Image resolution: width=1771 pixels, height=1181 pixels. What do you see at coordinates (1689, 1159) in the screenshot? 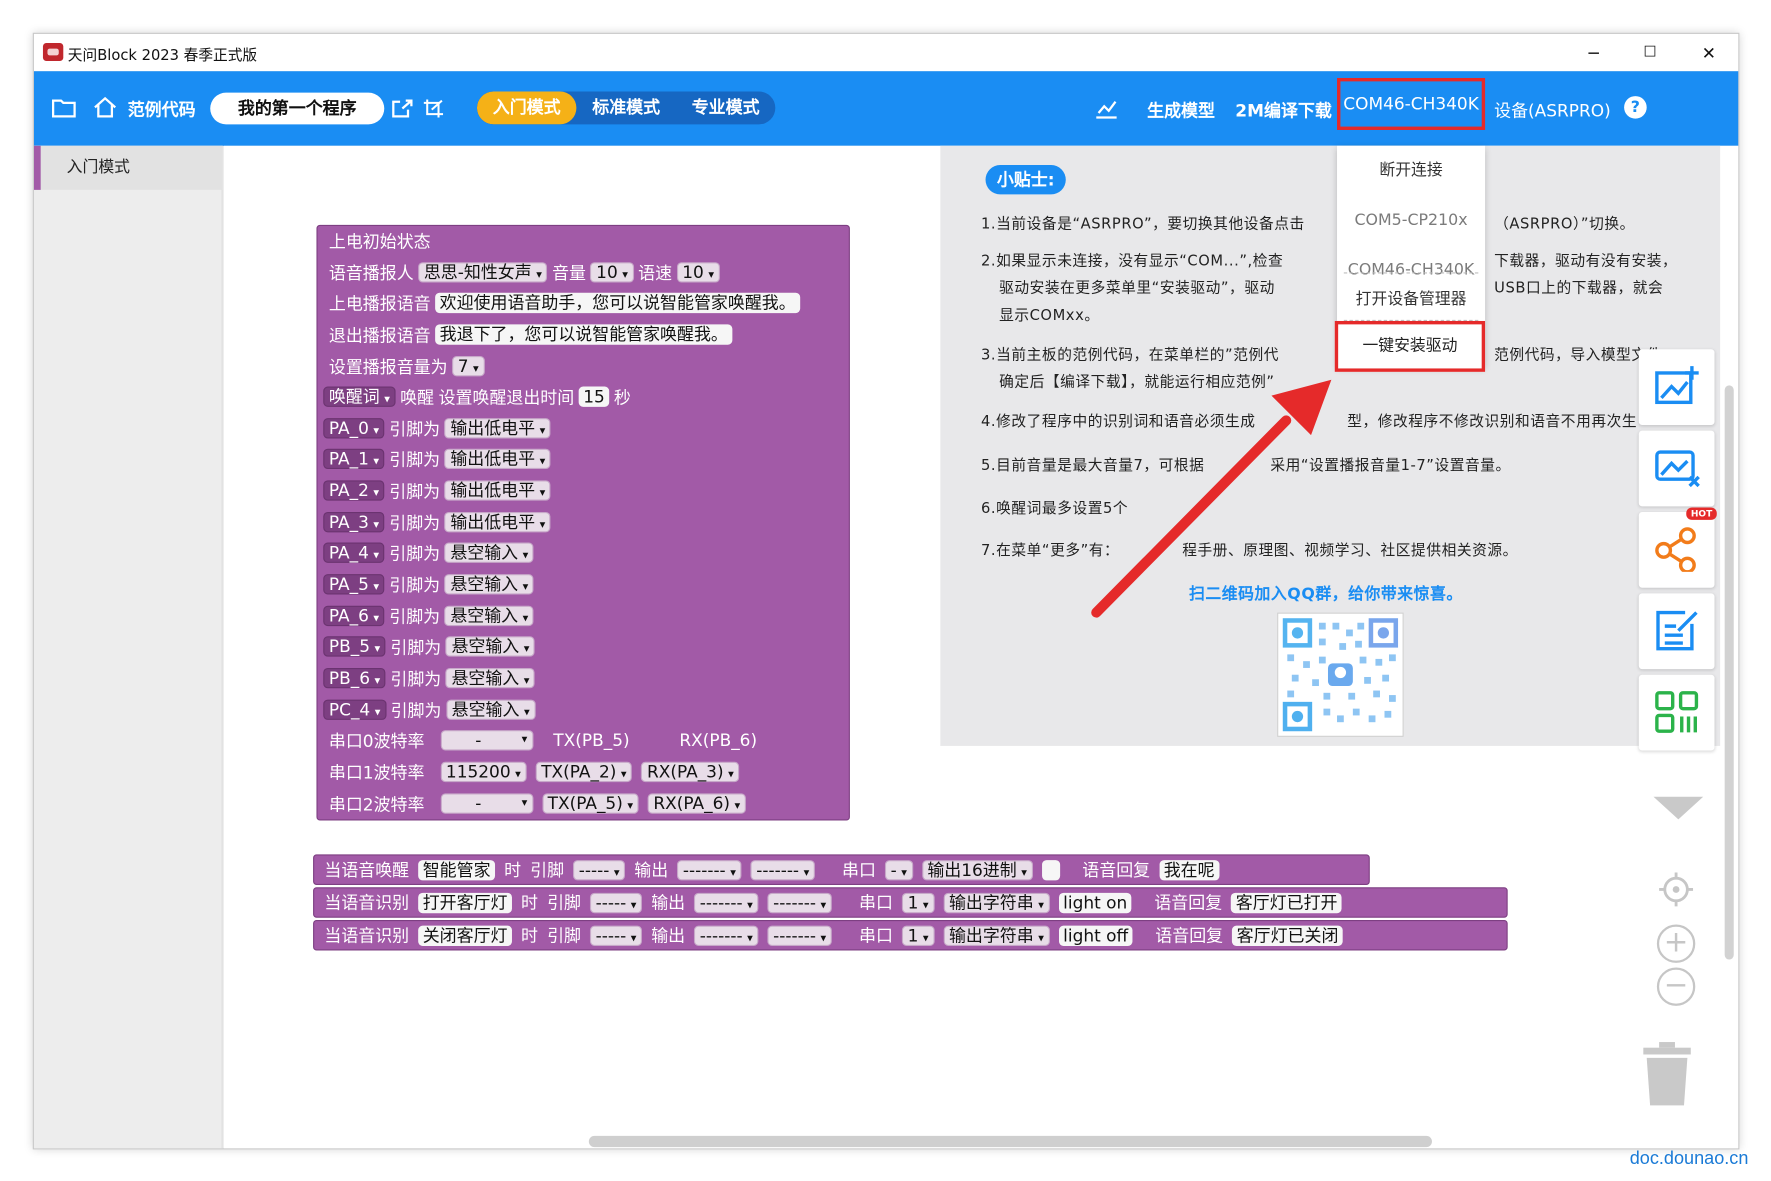
I see `watermark-text: doc.dounao.cn` at bounding box center [1689, 1159].